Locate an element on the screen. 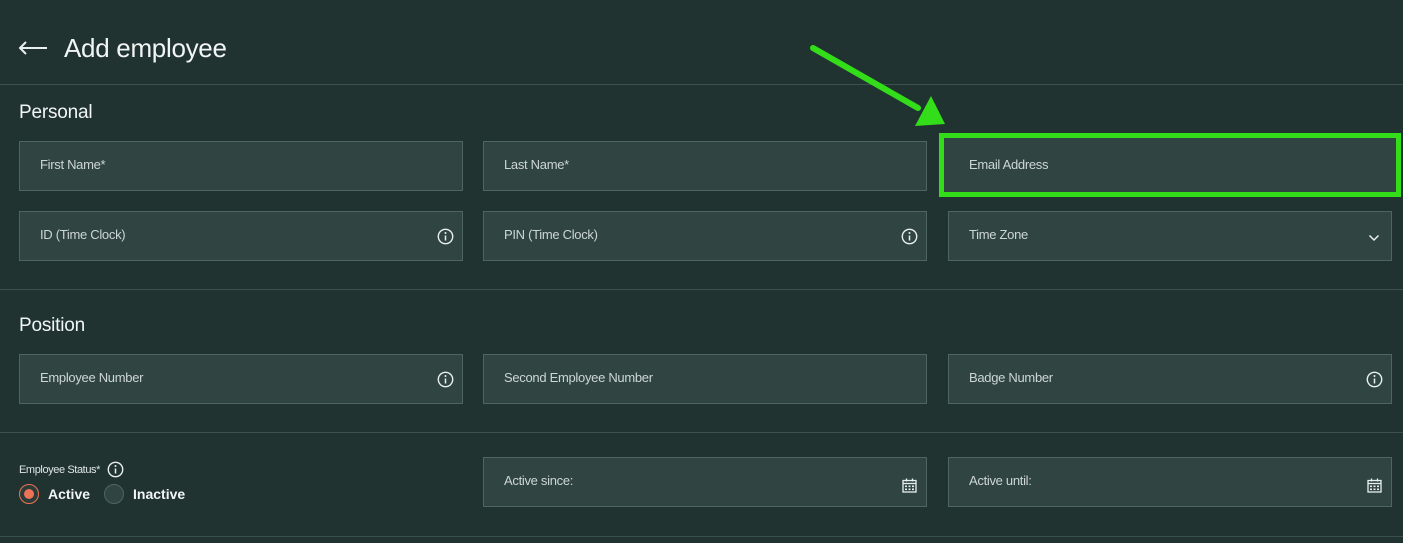 The image size is (1403, 543). status-radio-inactive: Inactive is located at coordinates (144, 494).